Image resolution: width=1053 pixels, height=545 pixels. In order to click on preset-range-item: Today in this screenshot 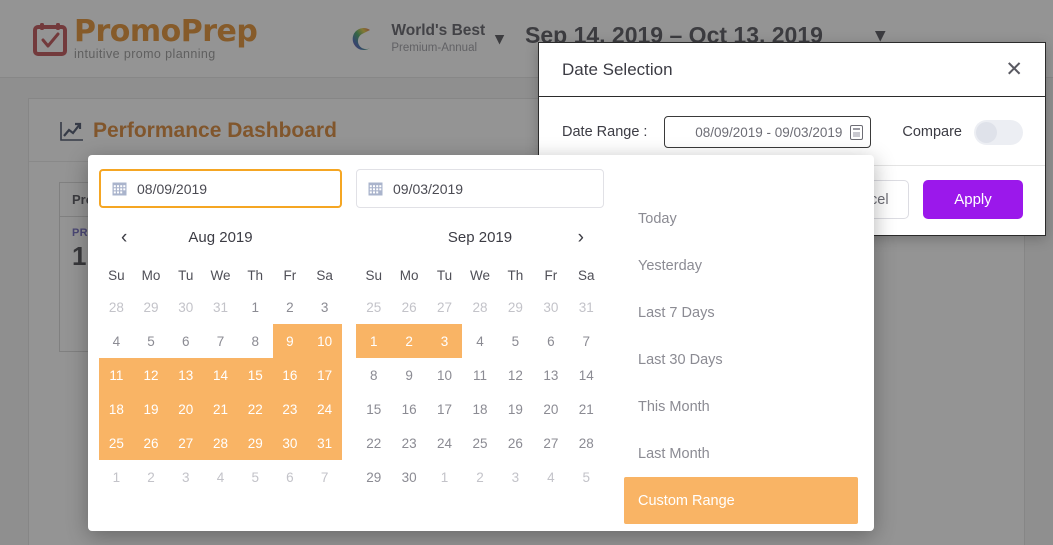, I will do `click(741, 218)`.